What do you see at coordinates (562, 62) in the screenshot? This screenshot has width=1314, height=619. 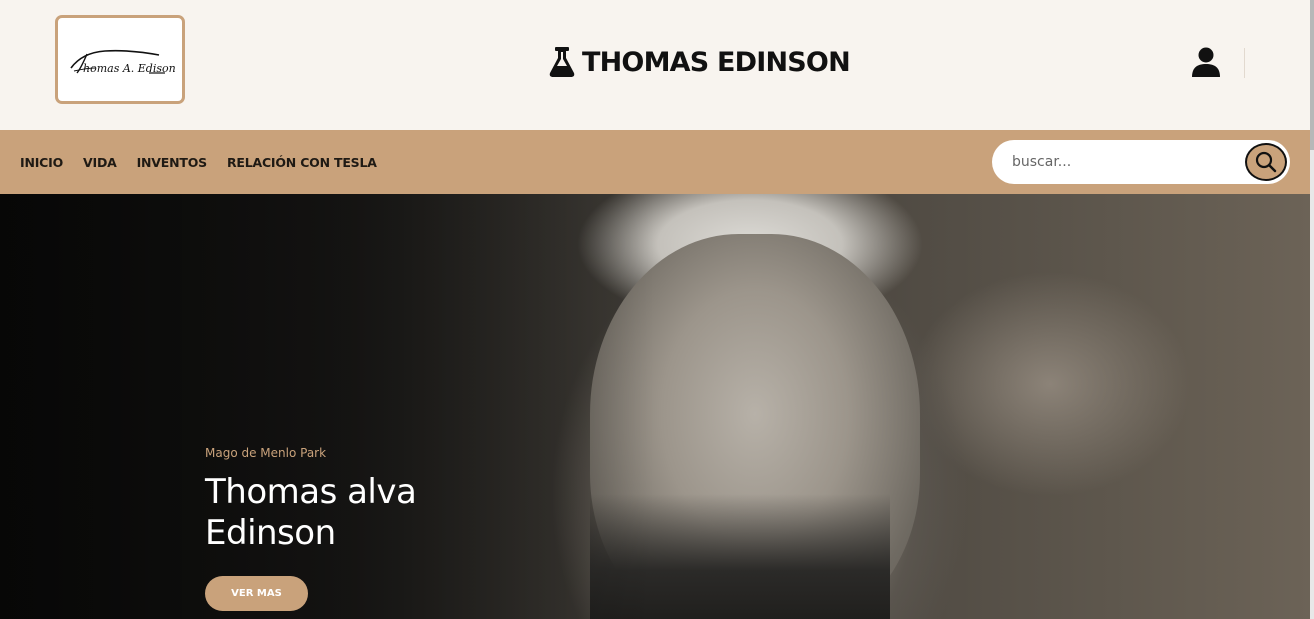 I see `flask-icon` at bounding box center [562, 62].